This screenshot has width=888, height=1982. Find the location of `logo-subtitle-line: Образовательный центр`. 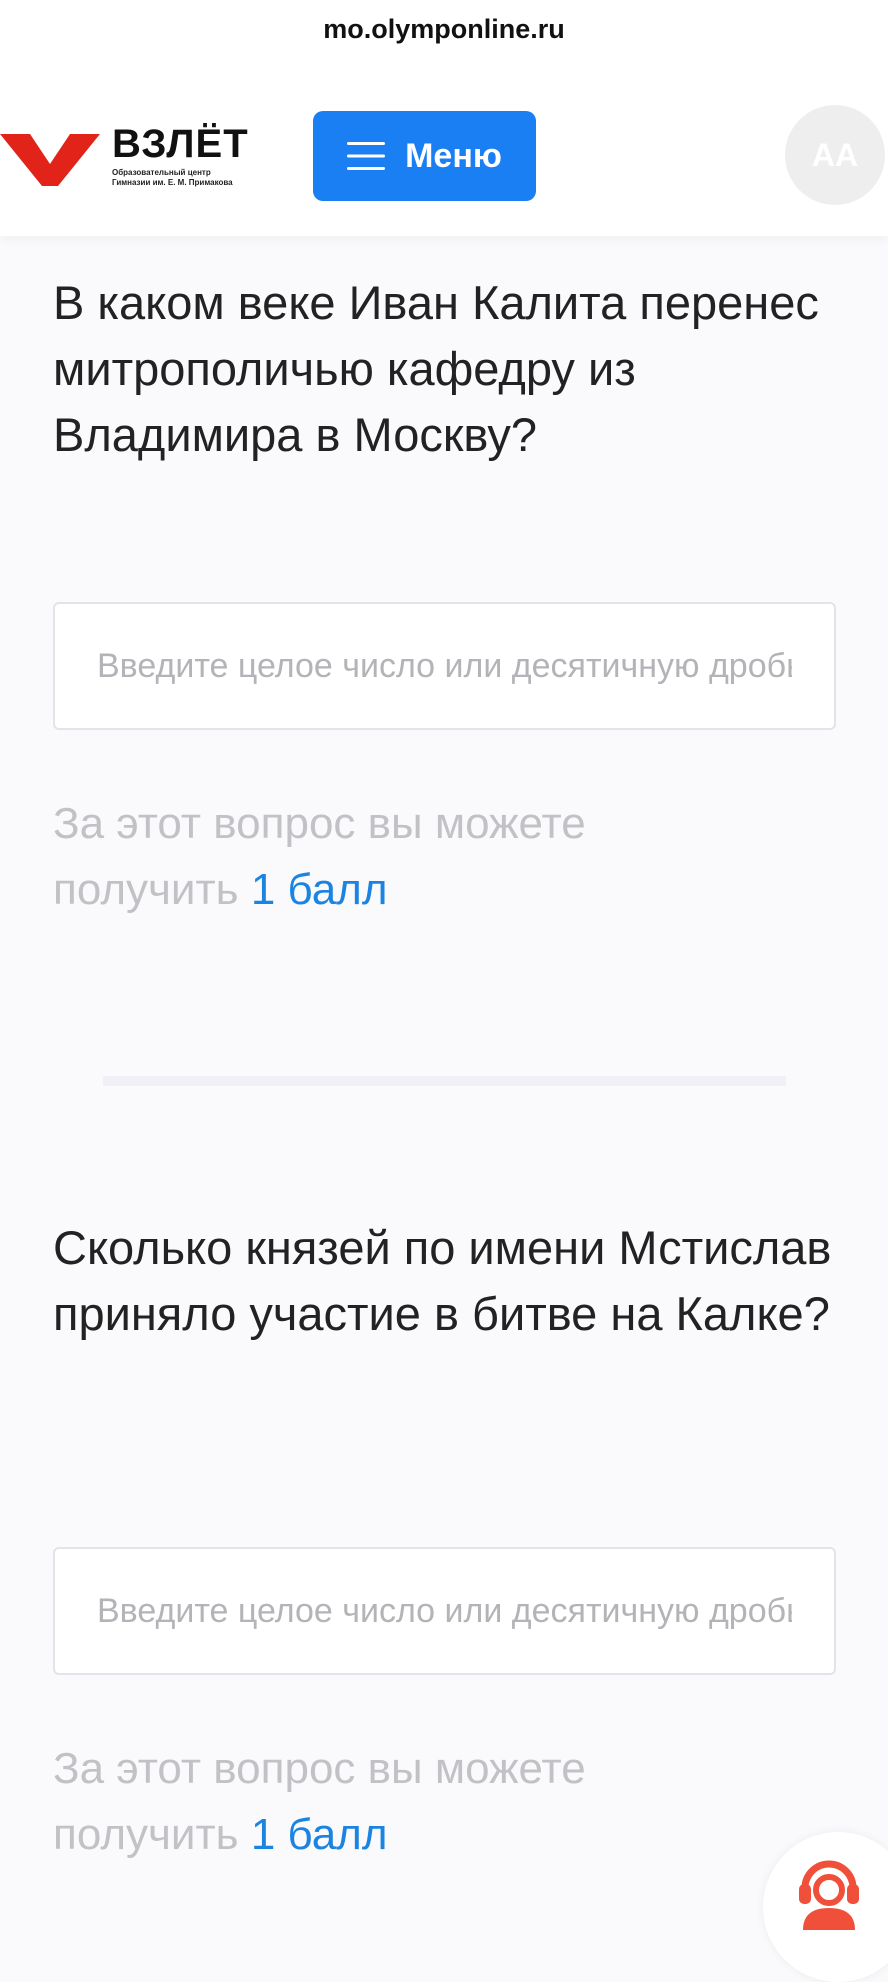

logo-subtitle-line: Образовательный центр is located at coordinates (161, 172).